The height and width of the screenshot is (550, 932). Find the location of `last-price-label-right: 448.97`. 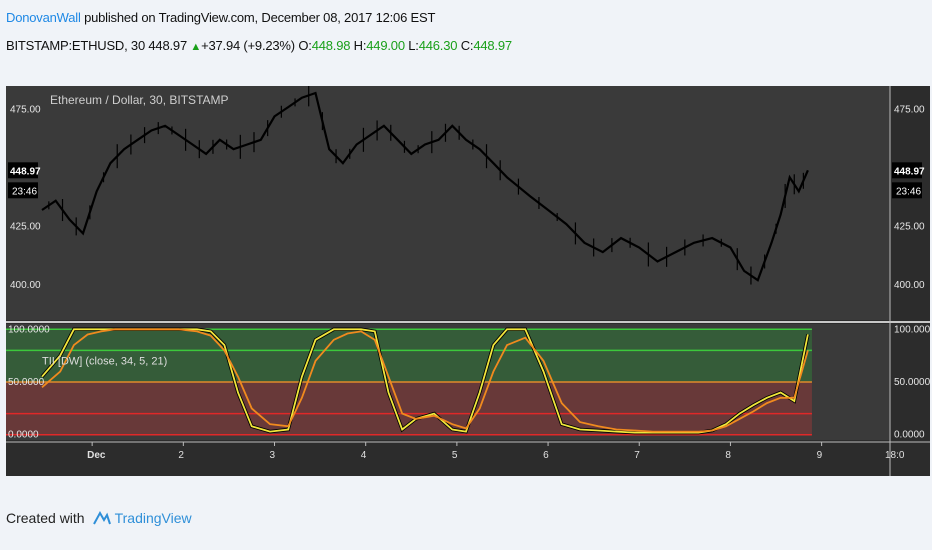

last-price-label-right: 448.97 is located at coordinates (909, 171).